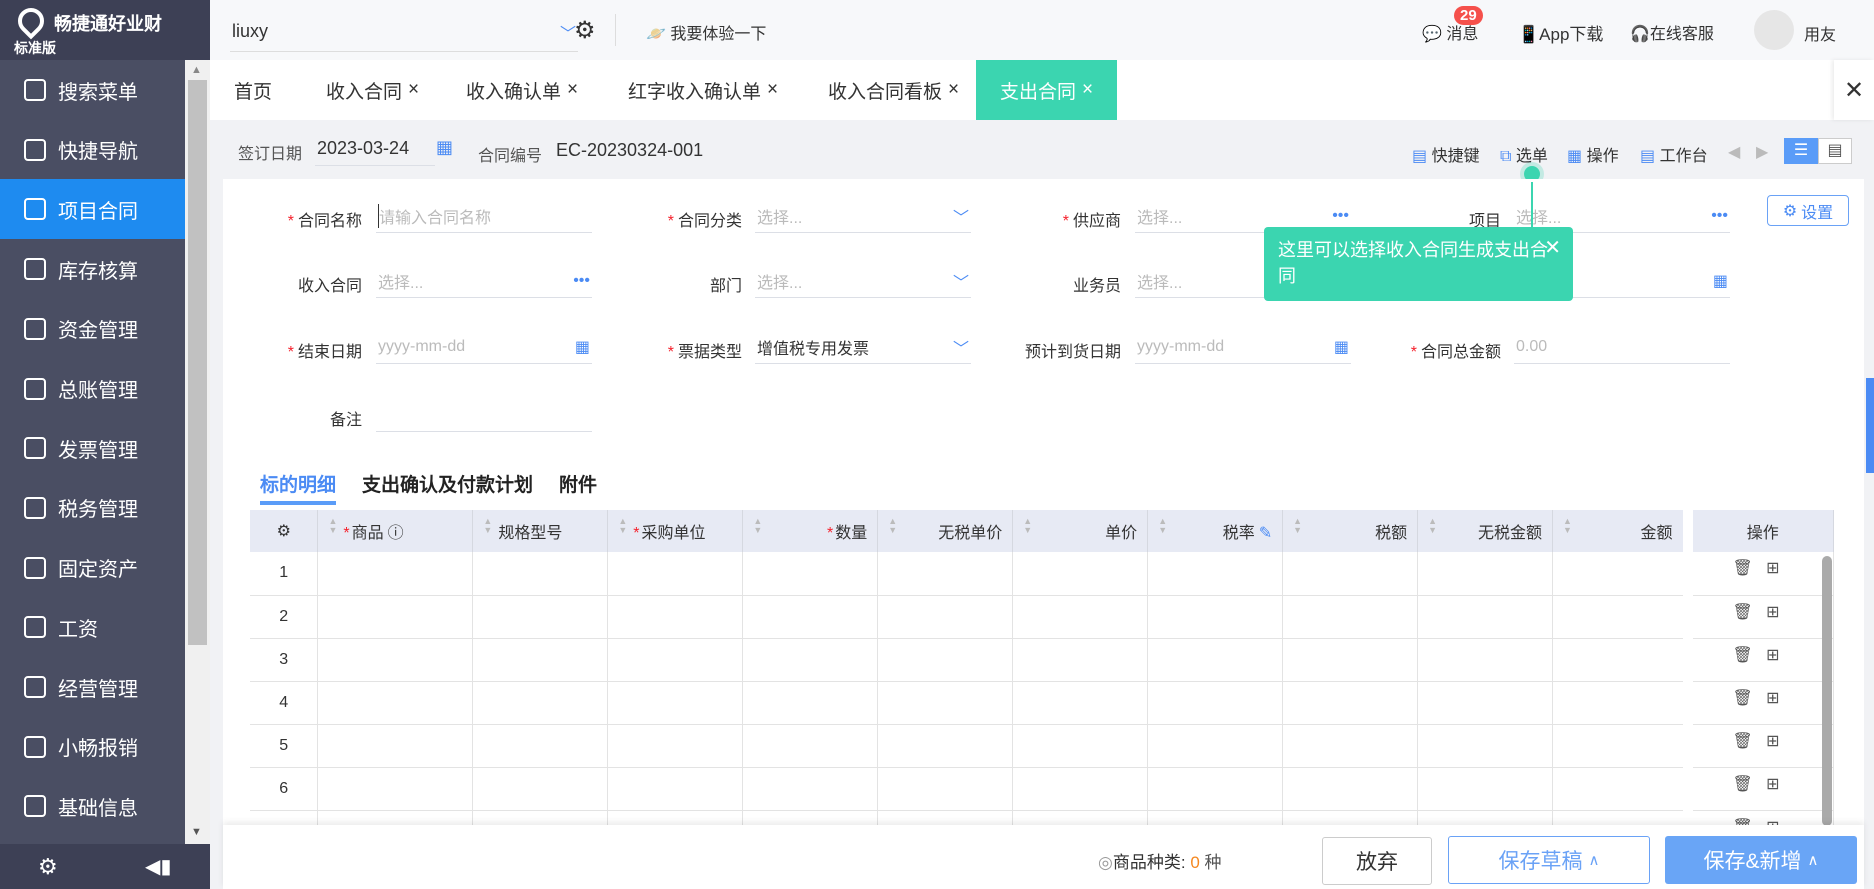 The height and width of the screenshot is (889, 1874). Describe the element at coordinates (92, 269) in the screenshot. I see `sidebar-item-3: 库存核算` at that location.